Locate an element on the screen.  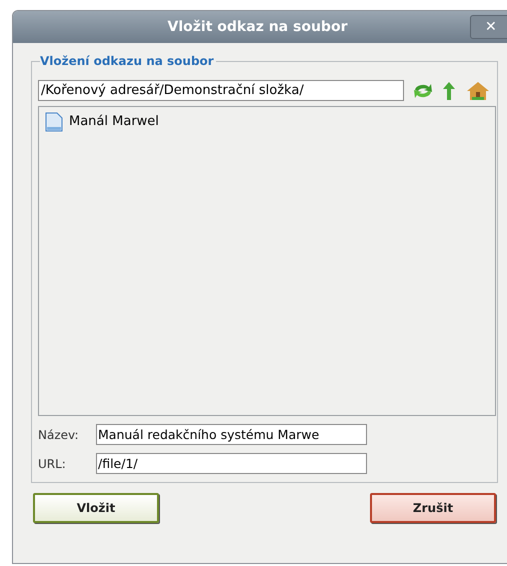
home-icon is located at coordinates (478, 90).